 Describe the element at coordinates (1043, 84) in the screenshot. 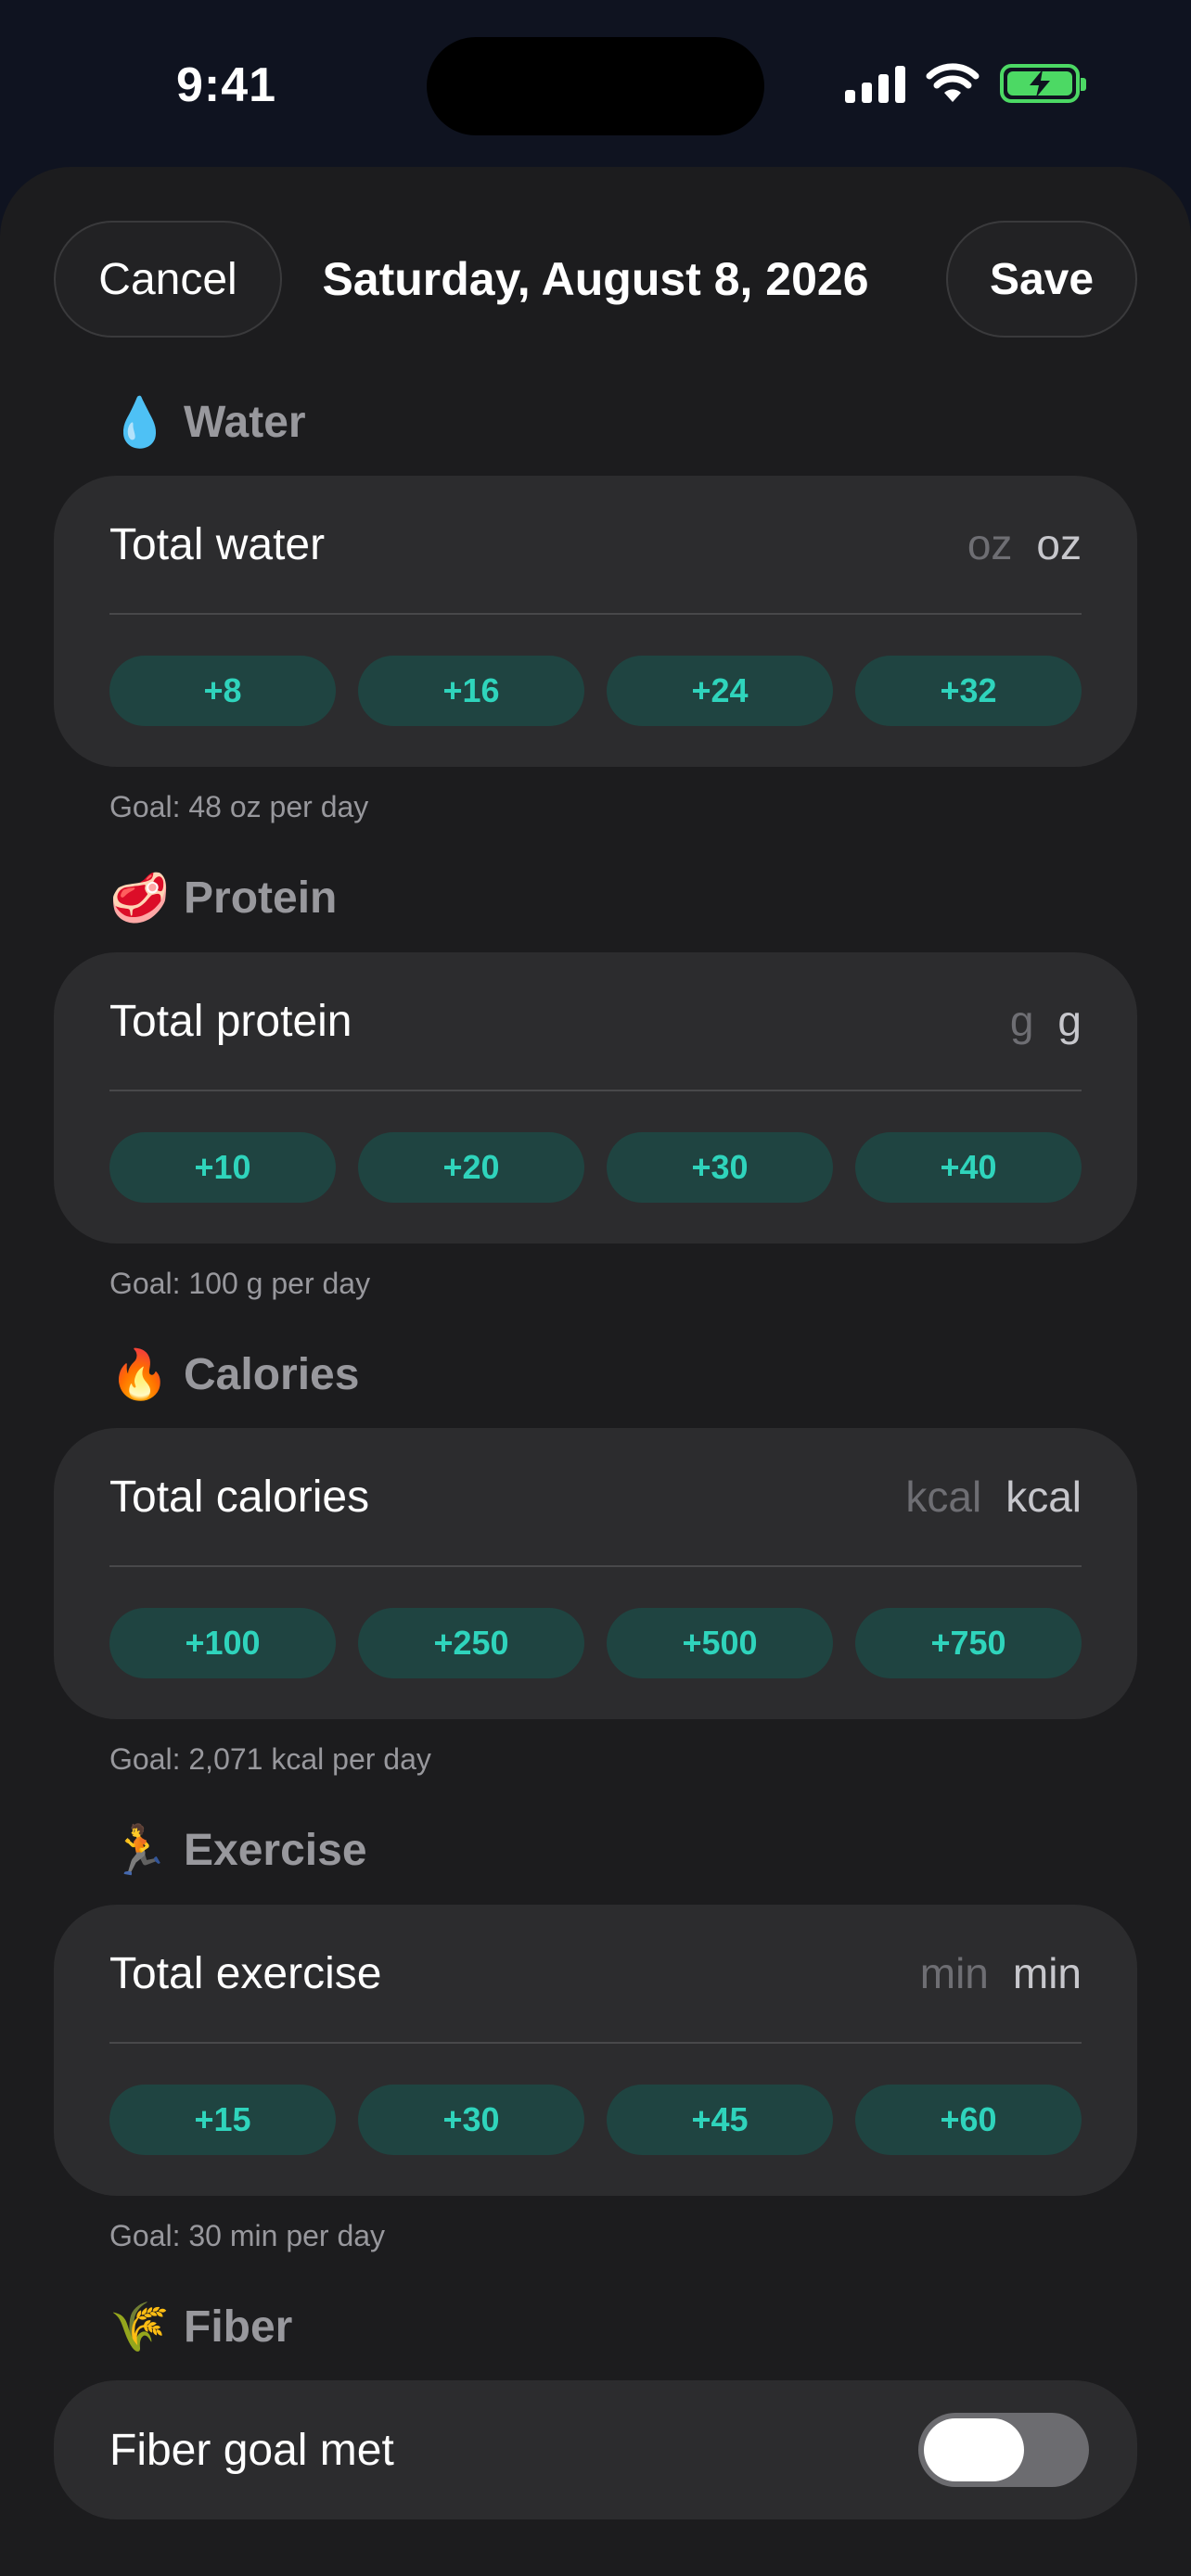

I see `battery-charging-icon` at that location.